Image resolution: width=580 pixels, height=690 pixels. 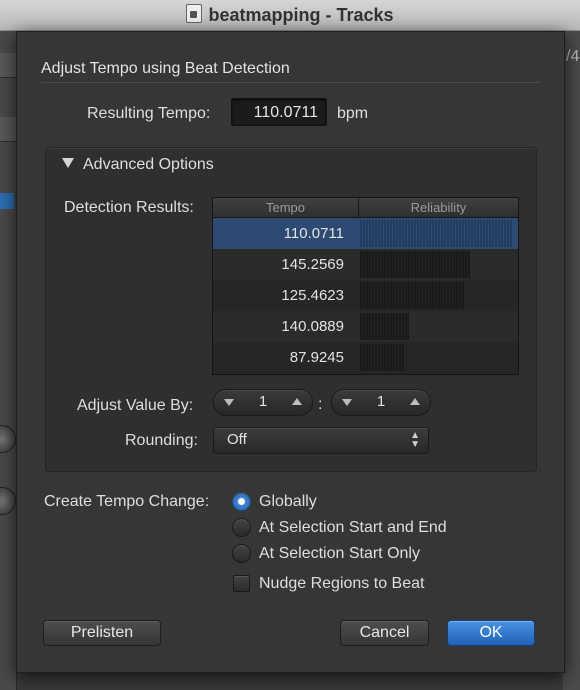 What do you see at coordinates (241, 501) in the screenshot?
I see `radio-globally` at bounding box center [241, 501].